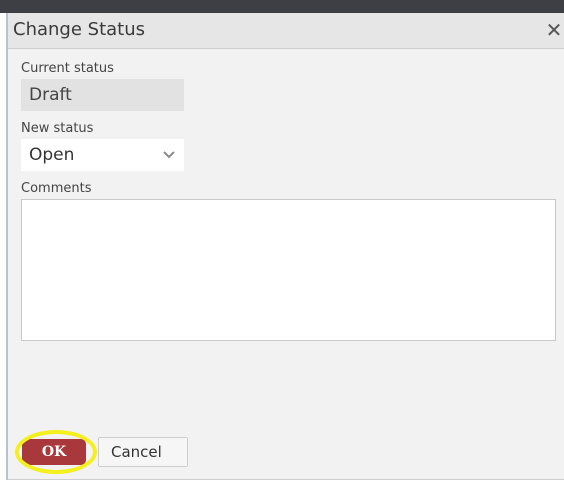 The width and height of the screenshot is (564, 486). I want to click on chevron-down-icon, so click(169, 155).